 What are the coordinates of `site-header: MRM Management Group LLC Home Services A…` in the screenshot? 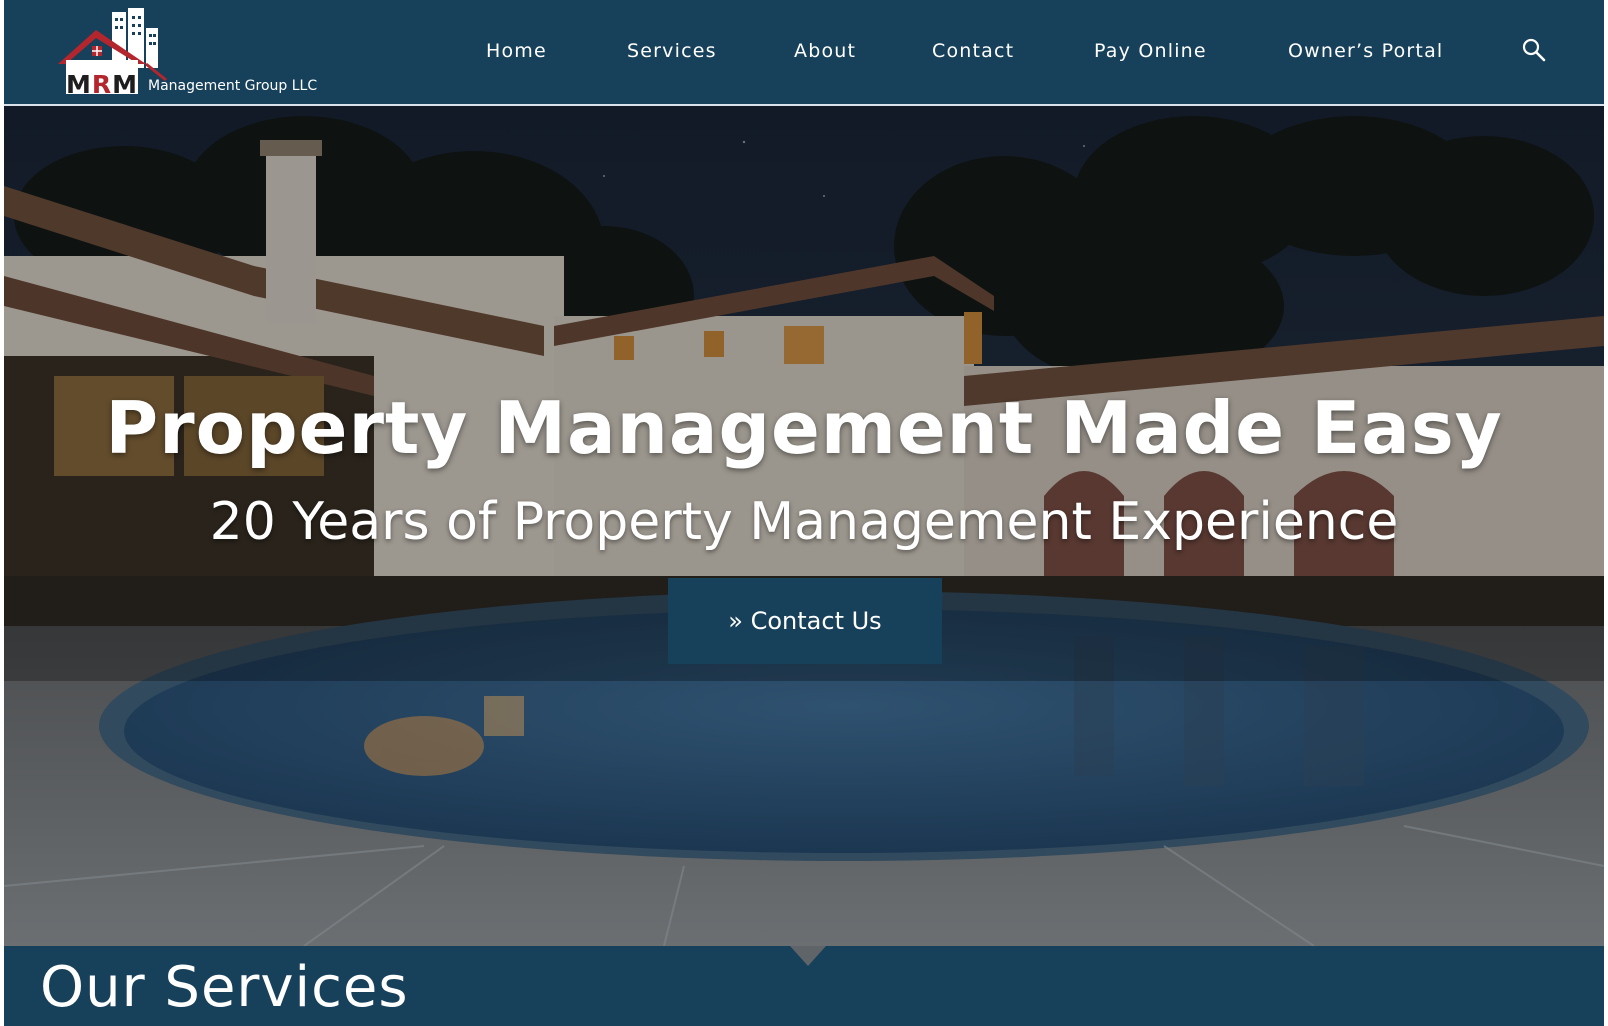 It's located at (804, 53).